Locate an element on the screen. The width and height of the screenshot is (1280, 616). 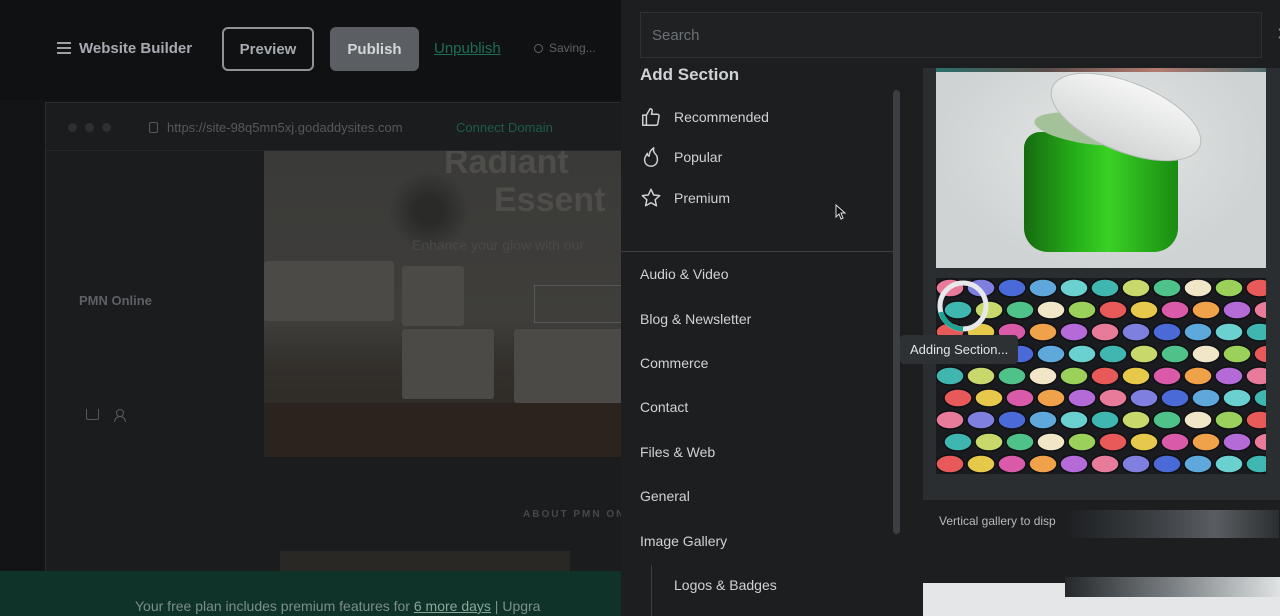
days-remaining-link: 6 more days is located at coordinates (452, 606).